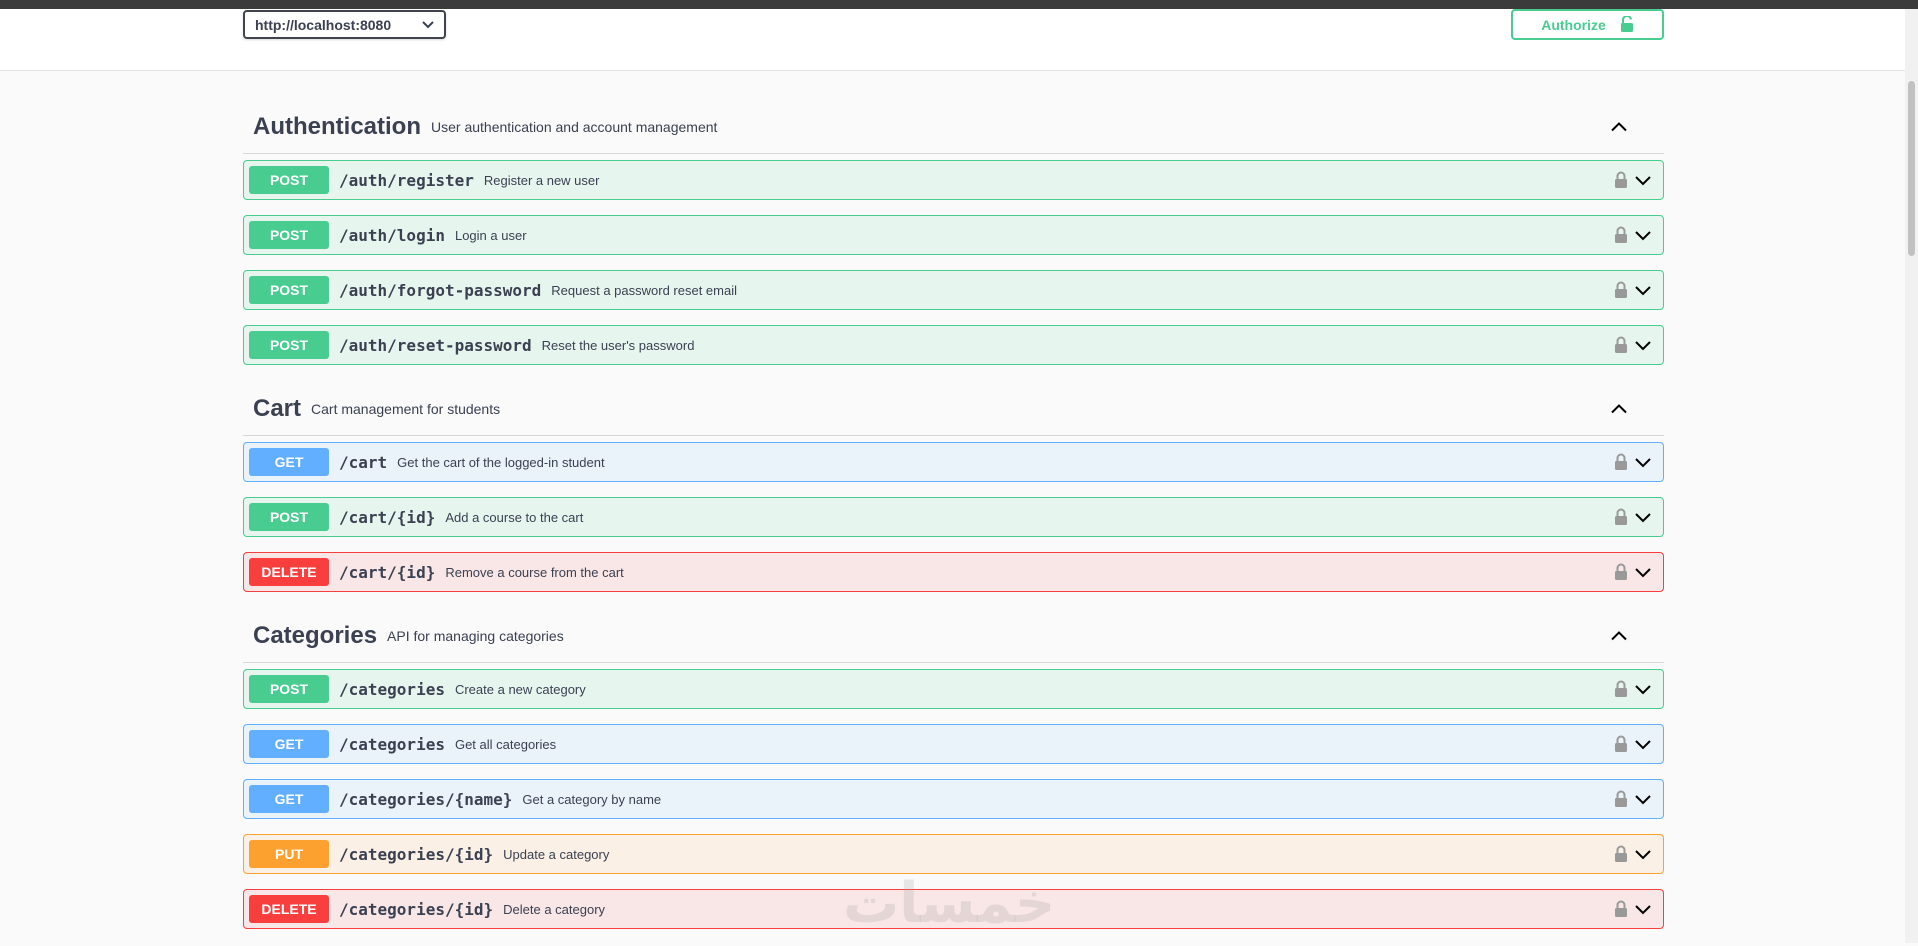  Describe the element at coordinates (556, 854) in the screenshot. I see `operation-summary: Update a category` at that location.